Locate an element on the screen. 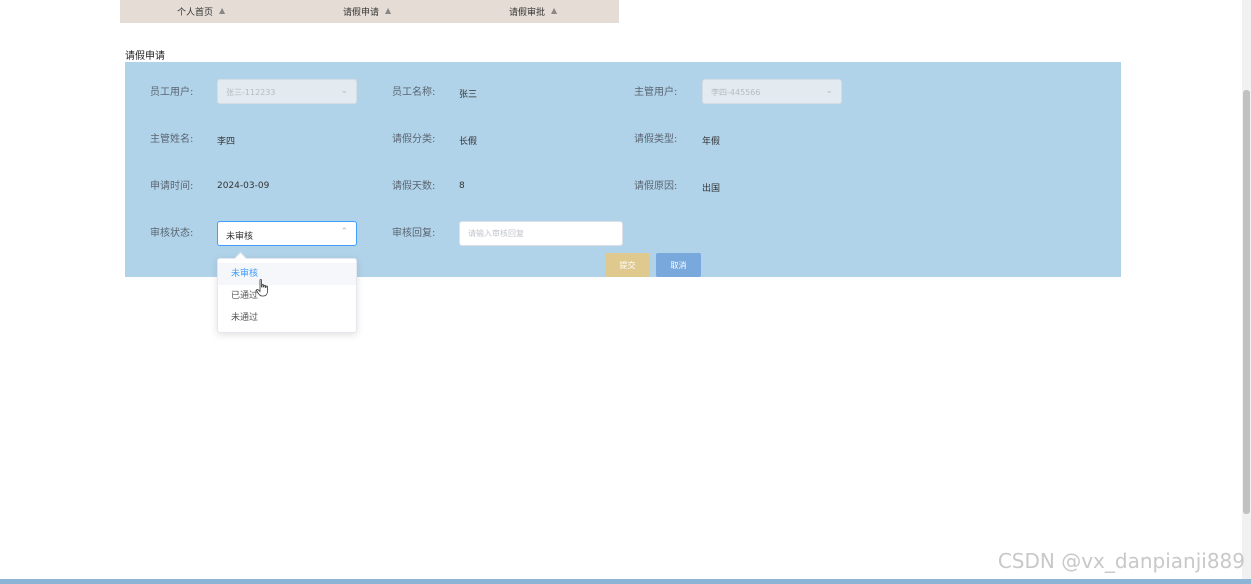 The image size is (1251, 584). employee-user-select: 张三-112233 ⌄ is located at coordinates (287, 91).